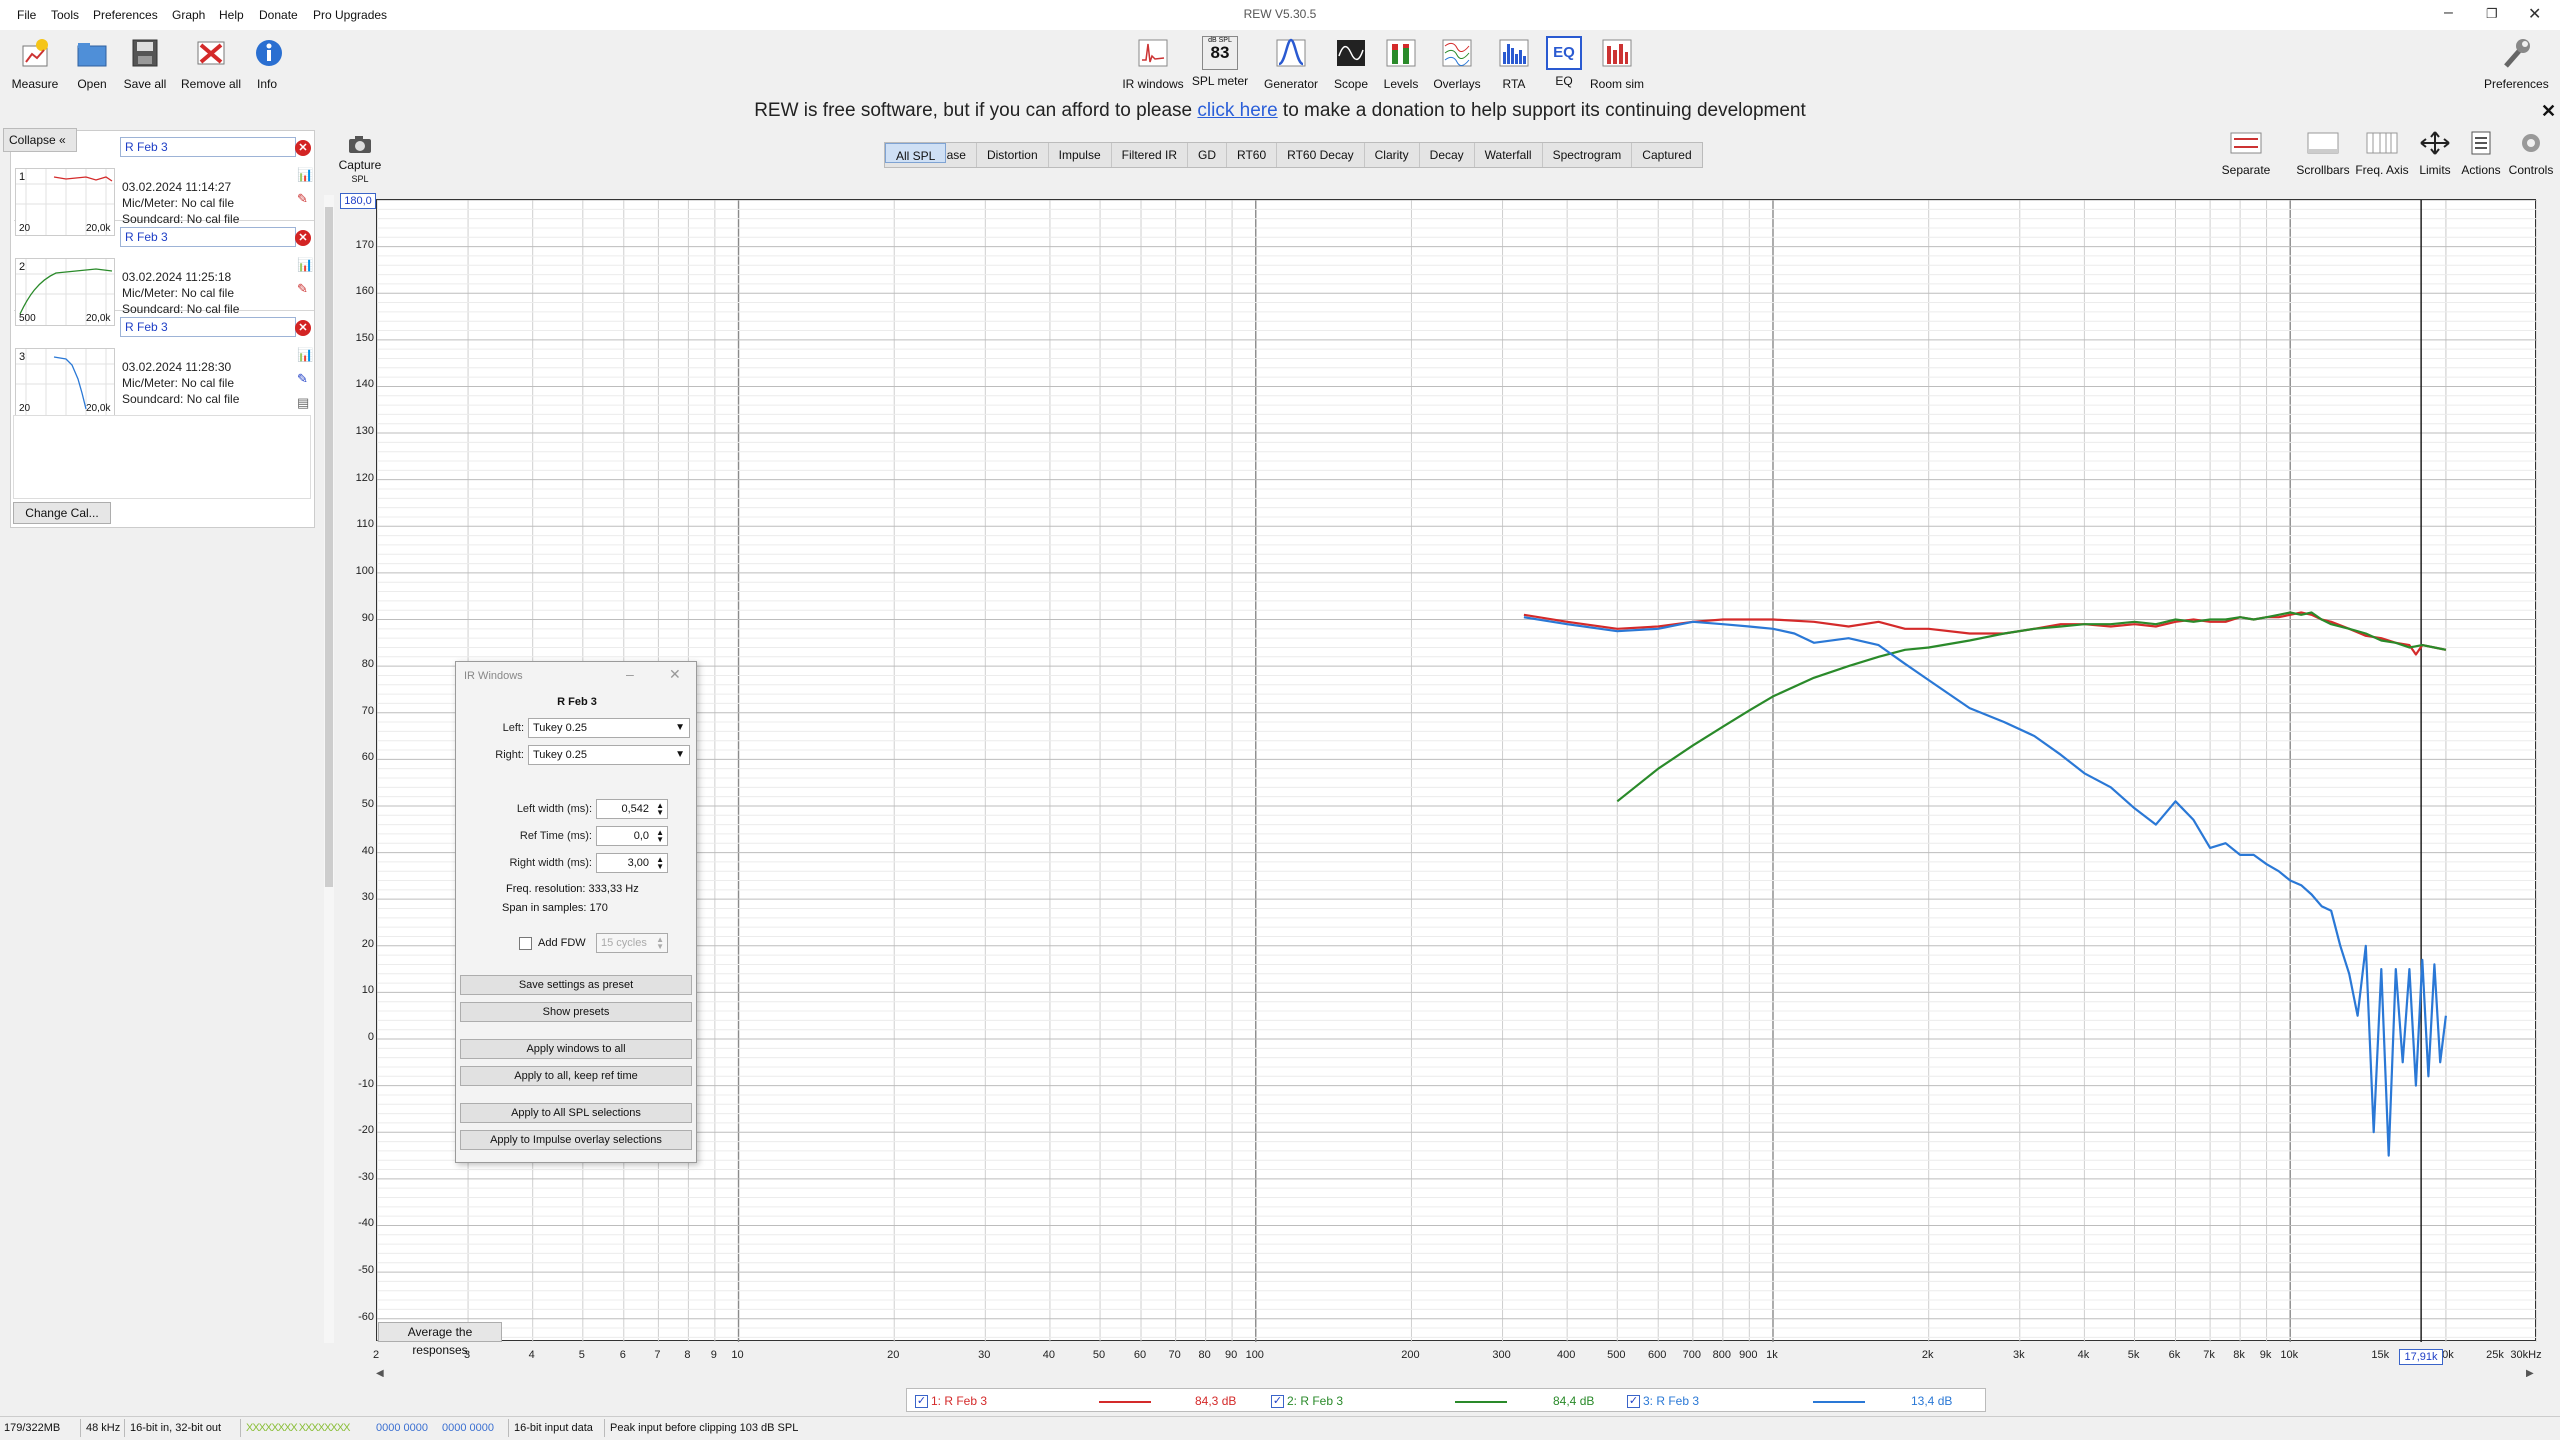 The width and height of the screenshot is (2560, 1440). I want to click on notes-icon: ▤, so click(303, 403).